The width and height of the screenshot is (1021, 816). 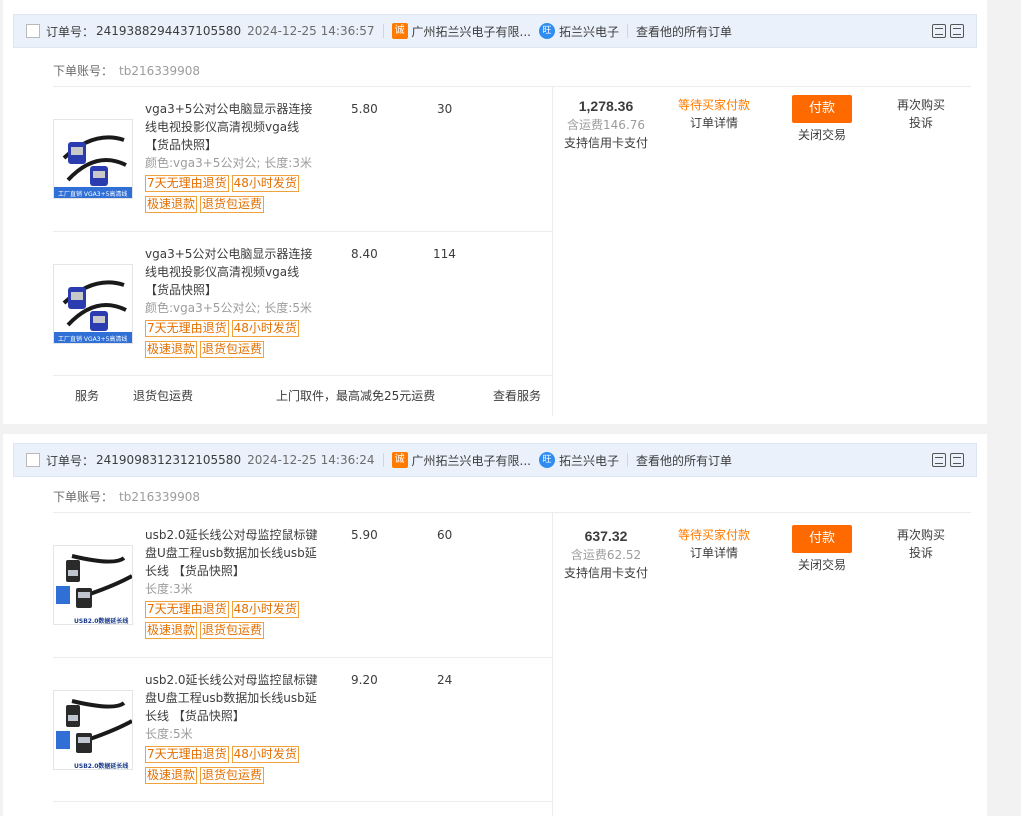 What do you see at coordinates (606, 554) in the screenshot?
I see `order-total: 637.32 含运费62.52 支持信用卡支付` at bounding box center [606, 554].